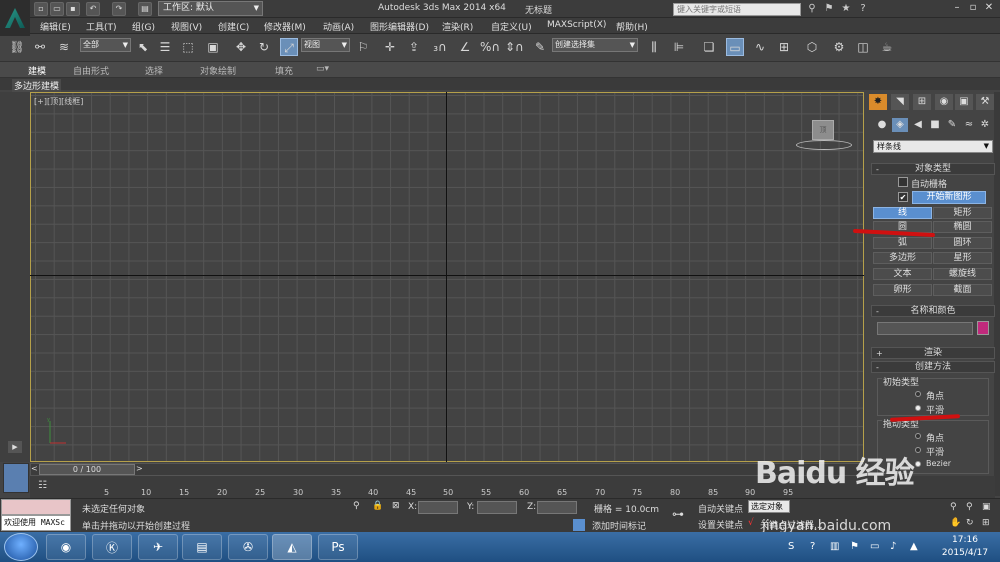 This screenshot has width=1000, height=562. Describe the element at coordinates (925, 328) in the screenshot. I see `object-name-input` at that location.